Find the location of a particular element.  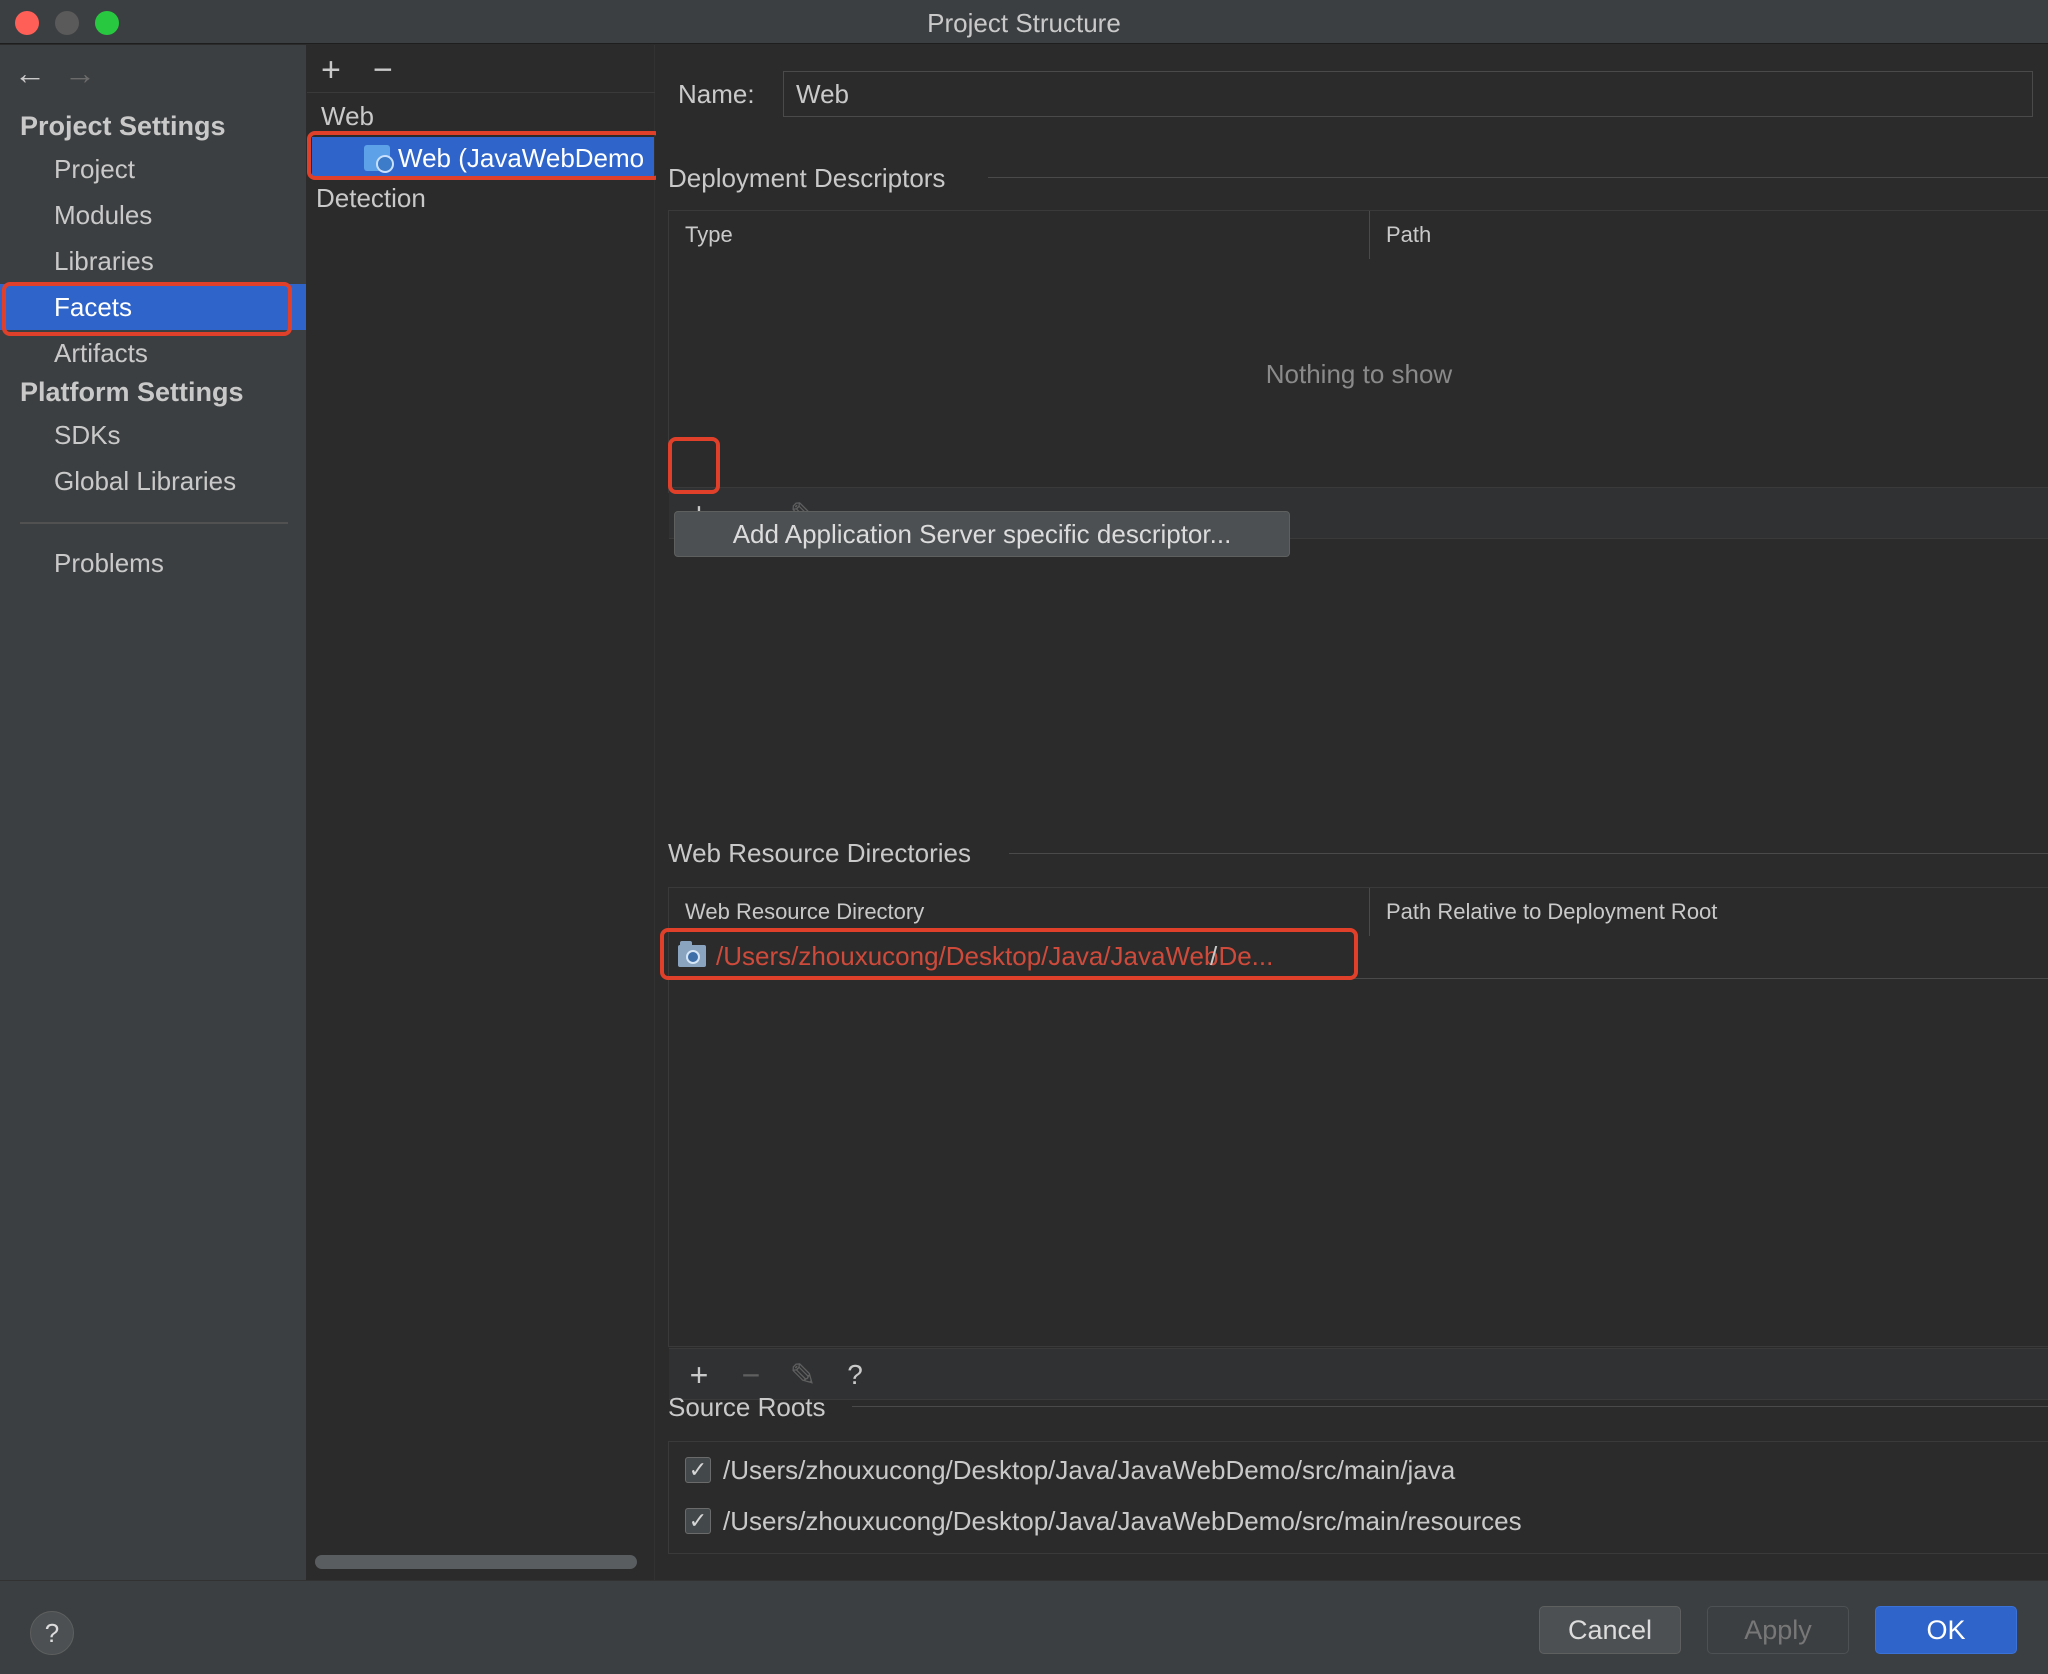

facet-type-web: Web is located at coordinates (347, 116).